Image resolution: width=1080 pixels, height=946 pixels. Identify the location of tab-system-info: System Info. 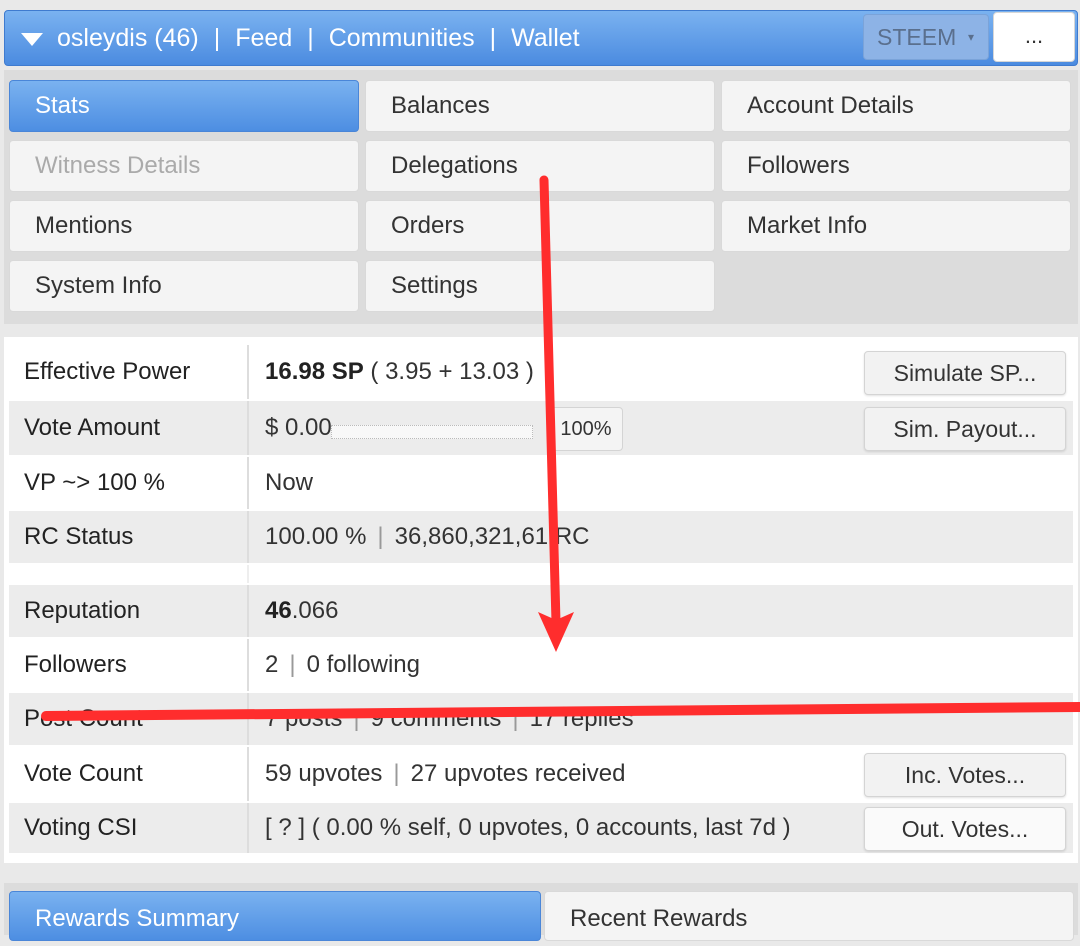
(184, 286).